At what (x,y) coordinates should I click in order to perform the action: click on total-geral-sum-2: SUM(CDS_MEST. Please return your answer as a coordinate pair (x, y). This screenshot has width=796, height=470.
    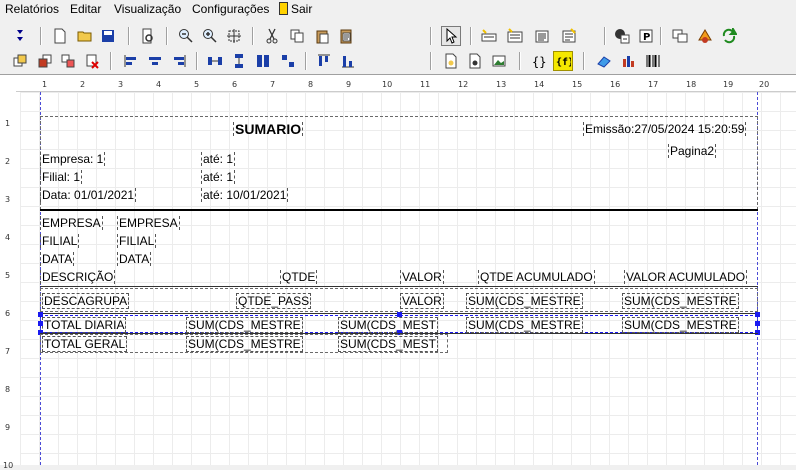
    Looking at the image, I should click on (388, 344).